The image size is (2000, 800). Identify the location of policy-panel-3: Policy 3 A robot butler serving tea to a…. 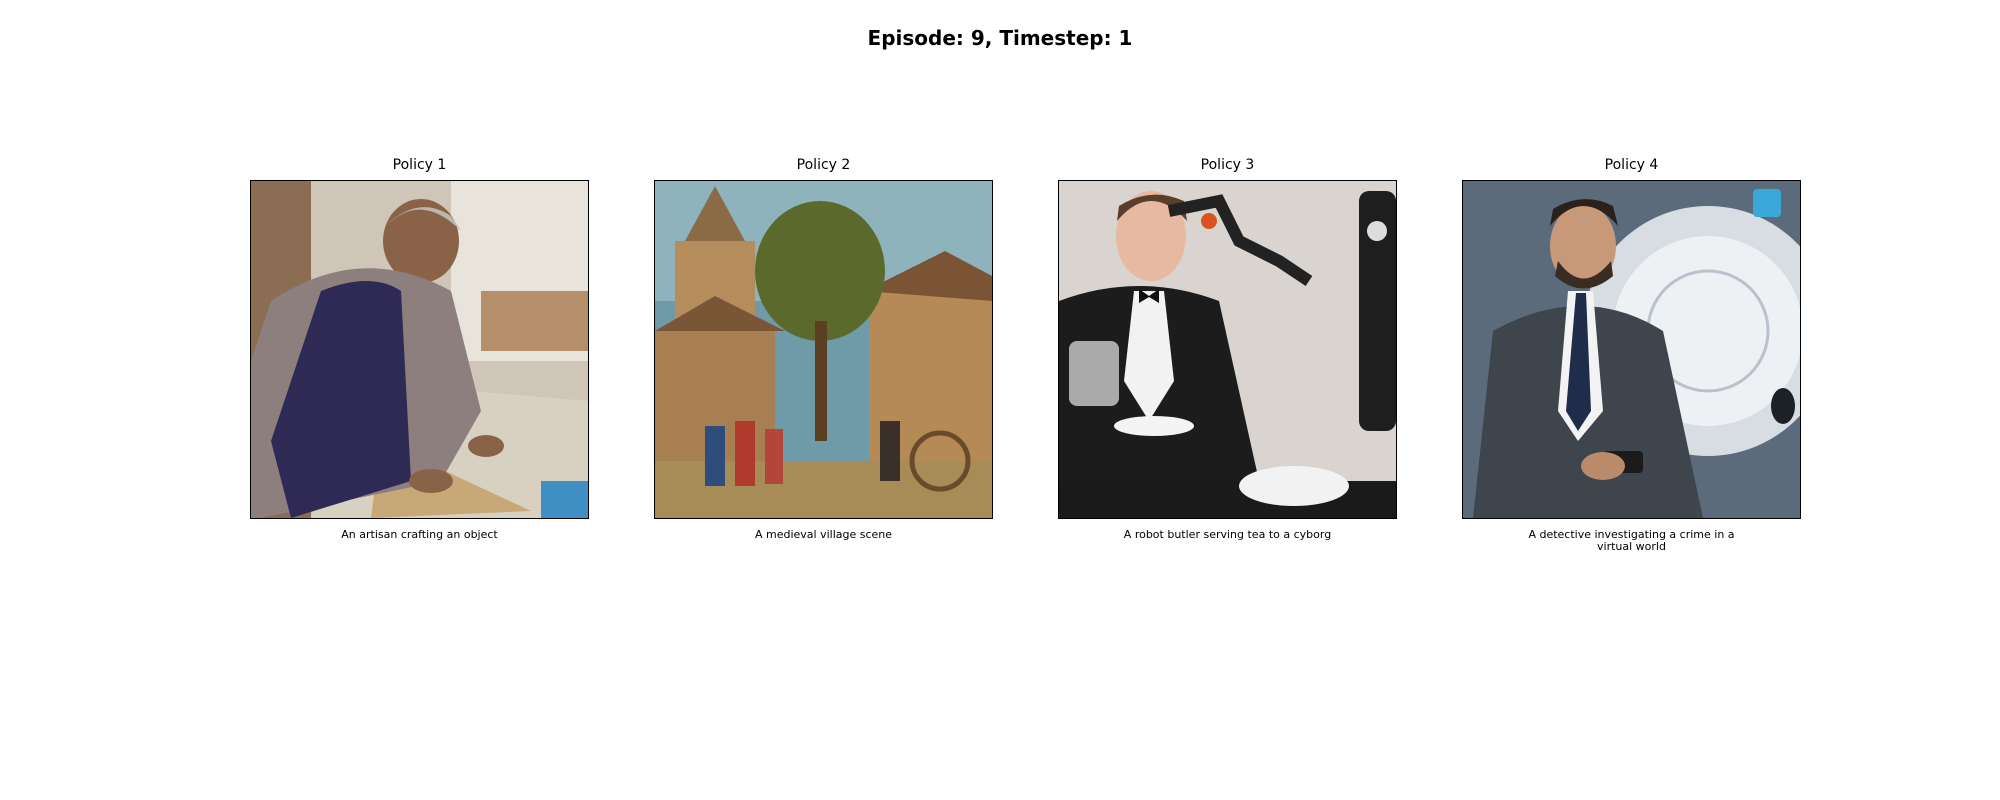
(1227, 348).